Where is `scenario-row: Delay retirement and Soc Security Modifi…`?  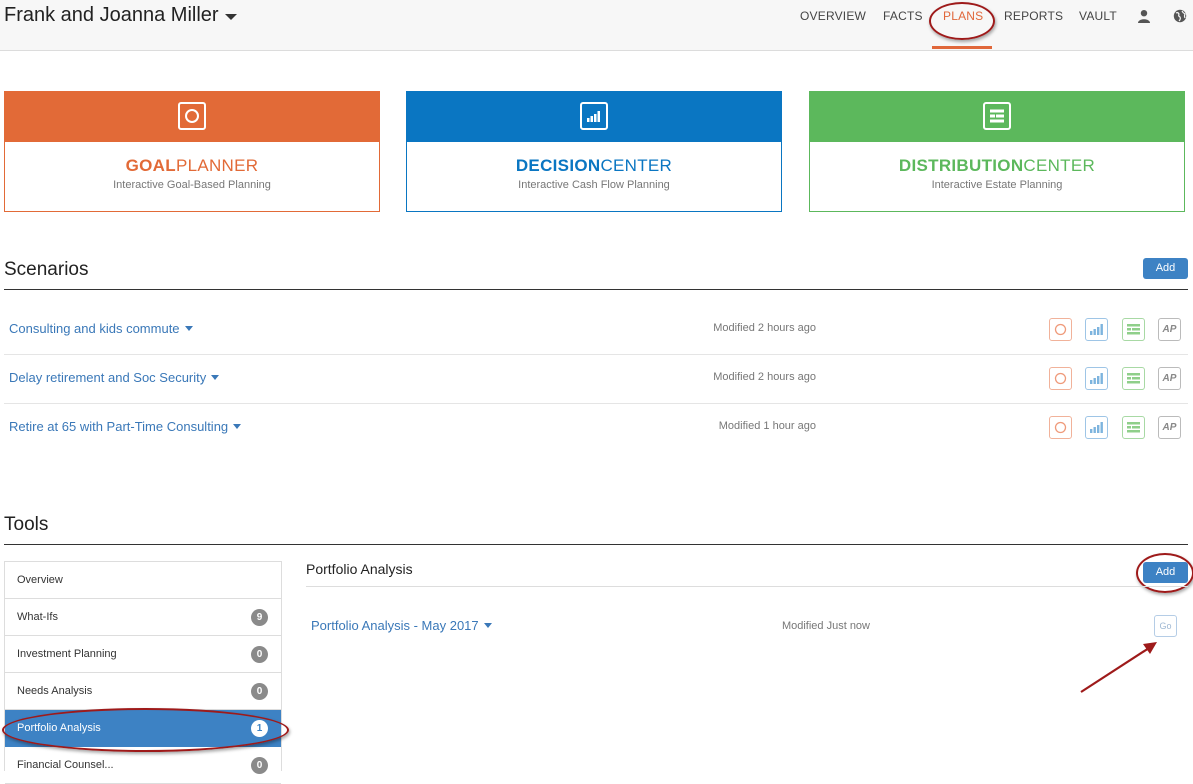 scenario-row: Delay retirement and Soc Security Modifi… is located at coordinates (596, 379).